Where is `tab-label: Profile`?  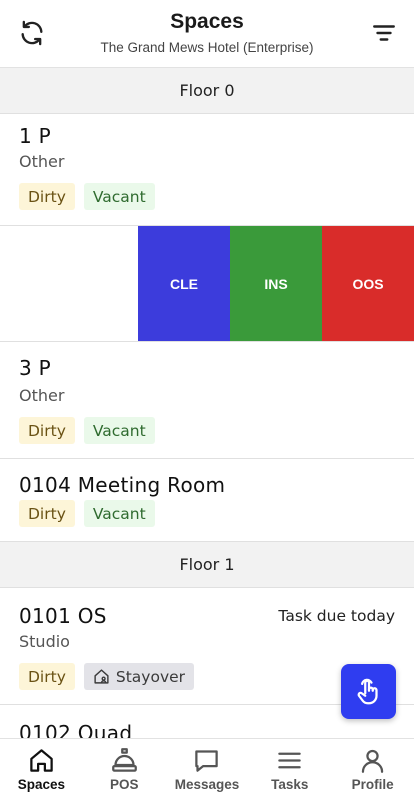
tab-label: Profile is located at coordinates (372, 784).